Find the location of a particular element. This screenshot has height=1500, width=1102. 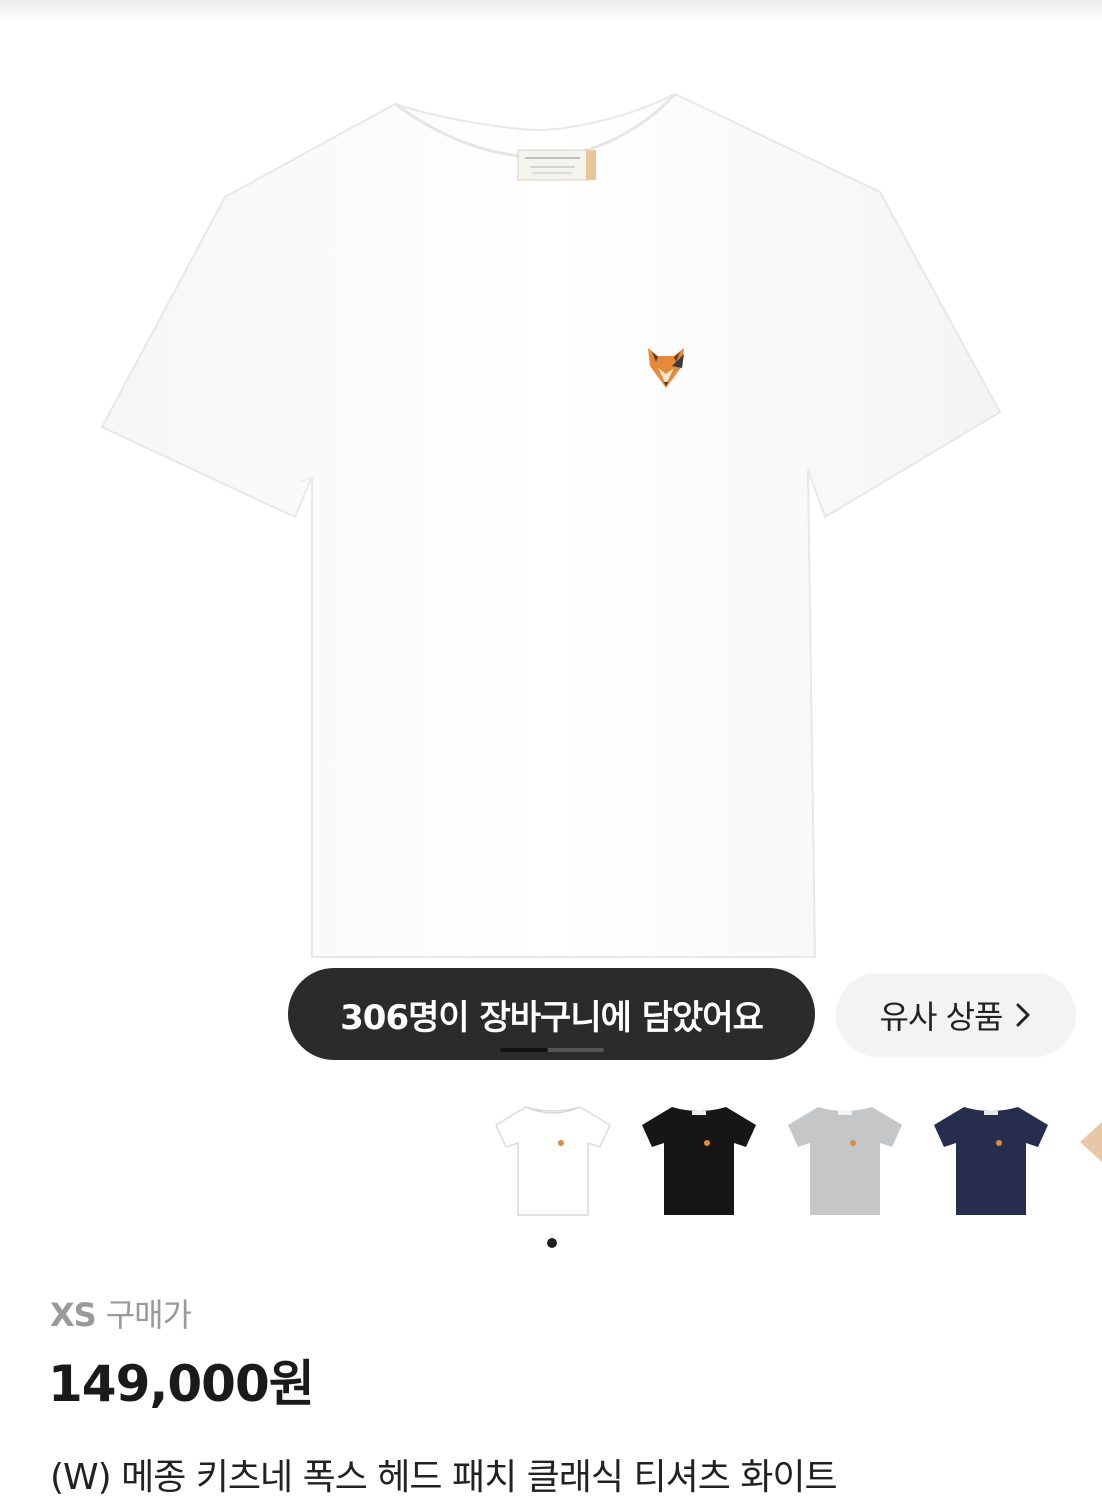

carousel-page-dot is located at coordinates (552, 1243).